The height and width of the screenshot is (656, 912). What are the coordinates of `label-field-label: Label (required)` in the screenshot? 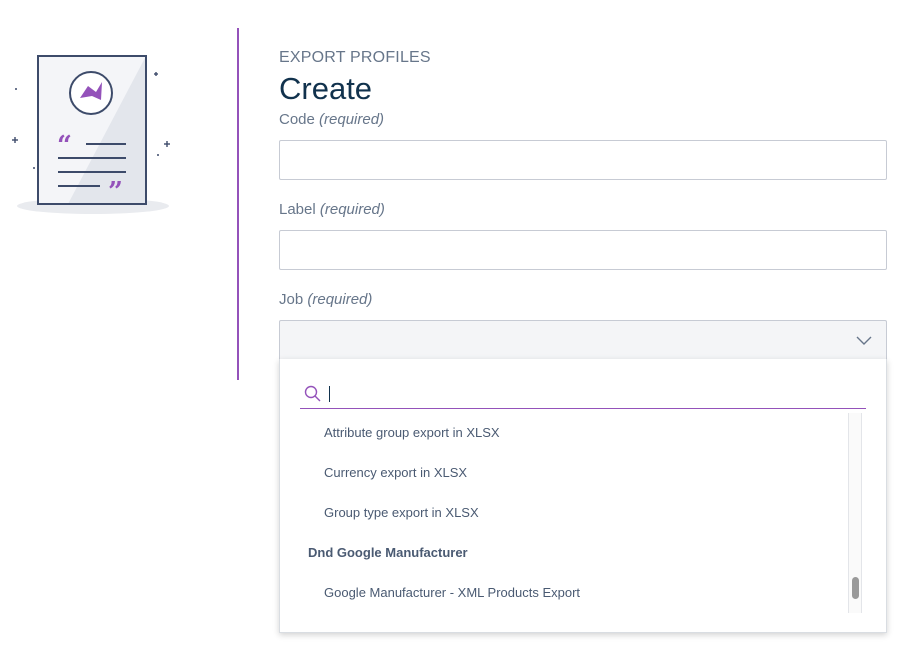 It's located at (332, 210).